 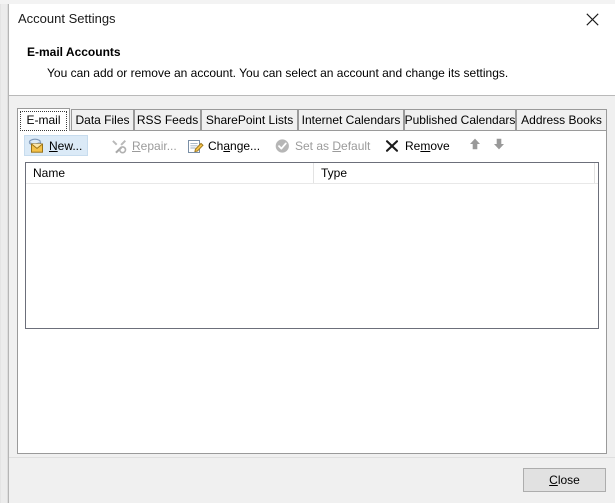 I want to click on set-as-default-button: Set as Default, so click(x=323, y=145).